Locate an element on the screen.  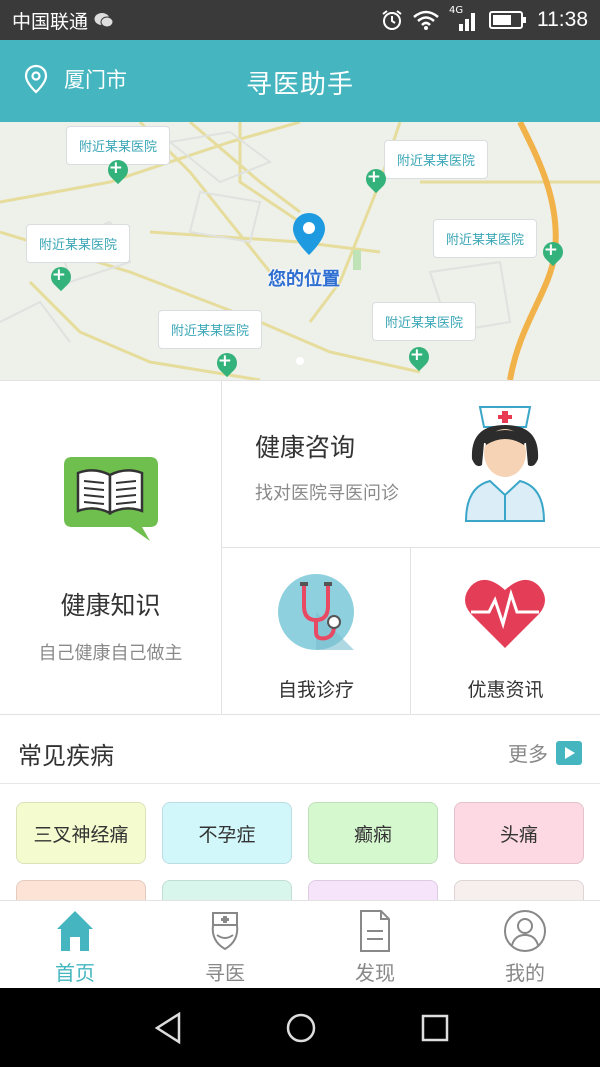
clock: 11:38 is located at coordinates (562, 19).